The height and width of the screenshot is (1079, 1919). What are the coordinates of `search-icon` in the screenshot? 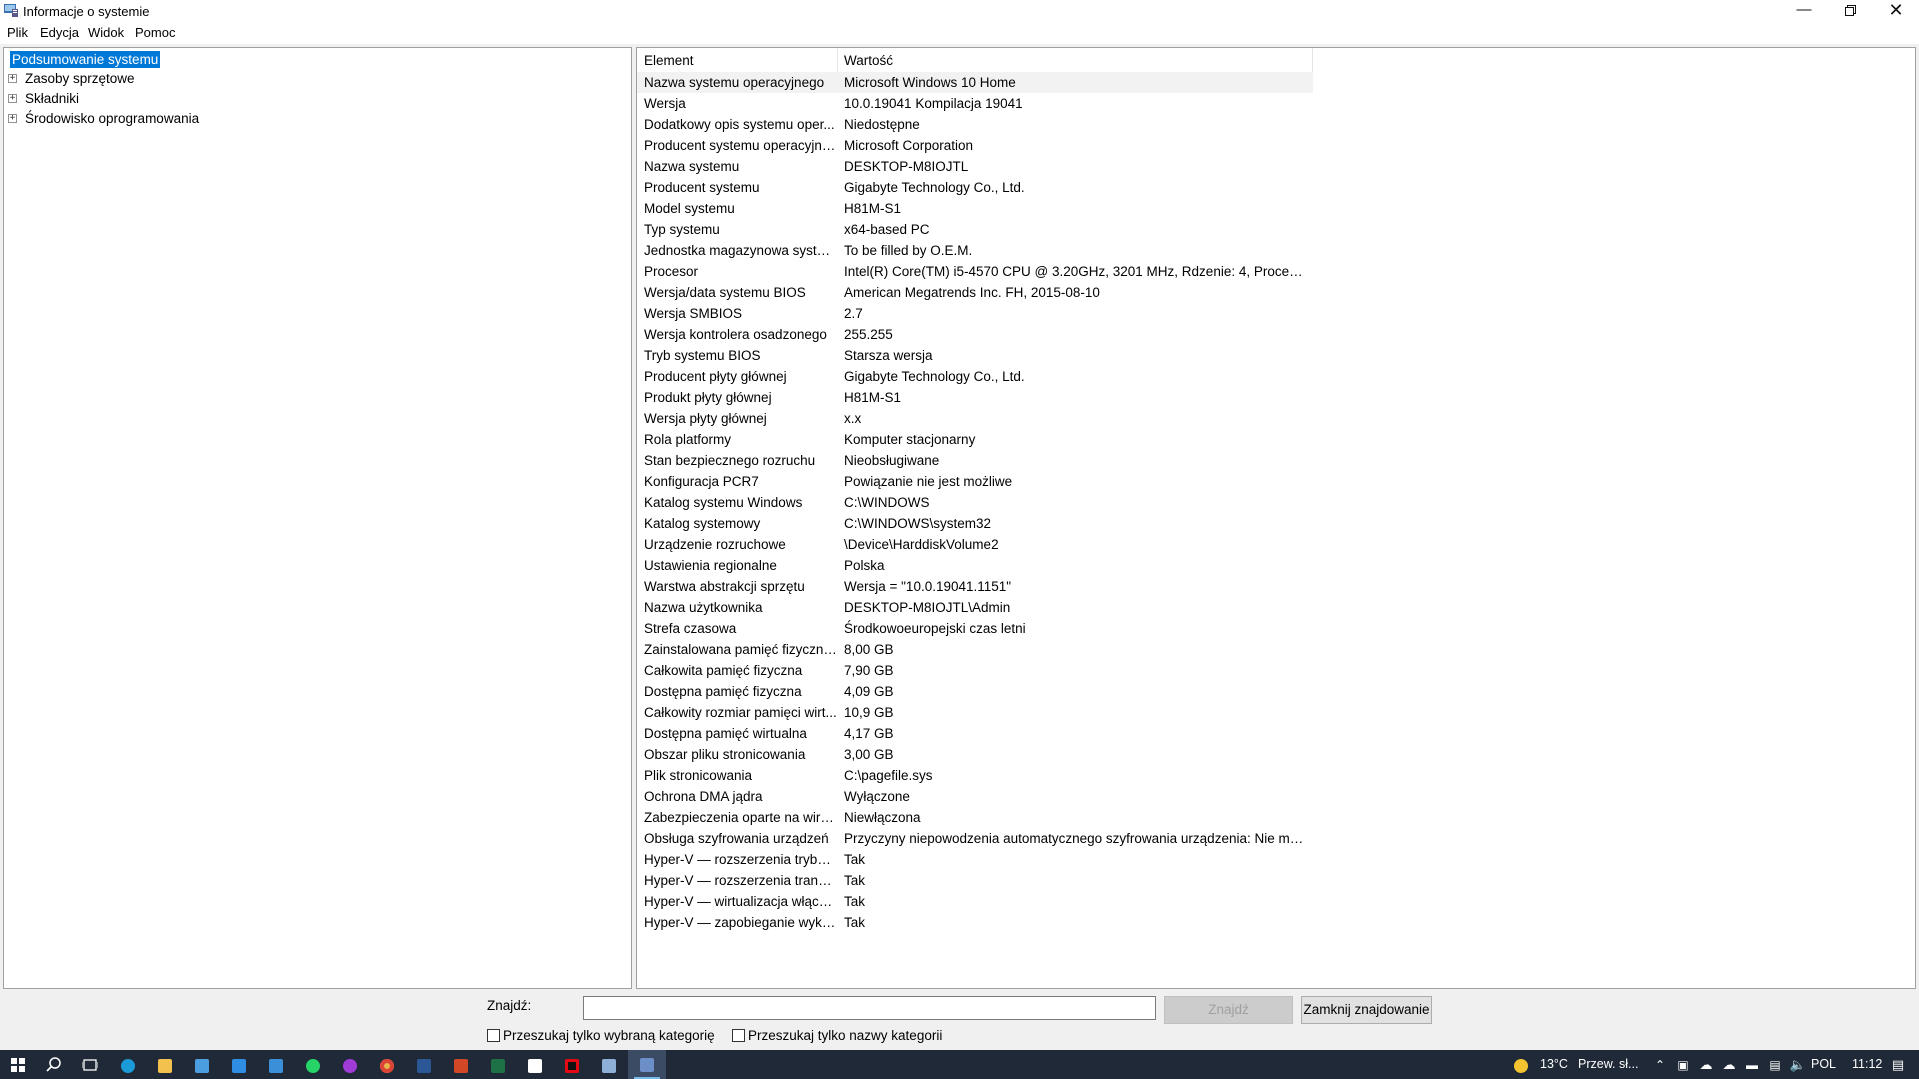 It's located at (54, 1065).